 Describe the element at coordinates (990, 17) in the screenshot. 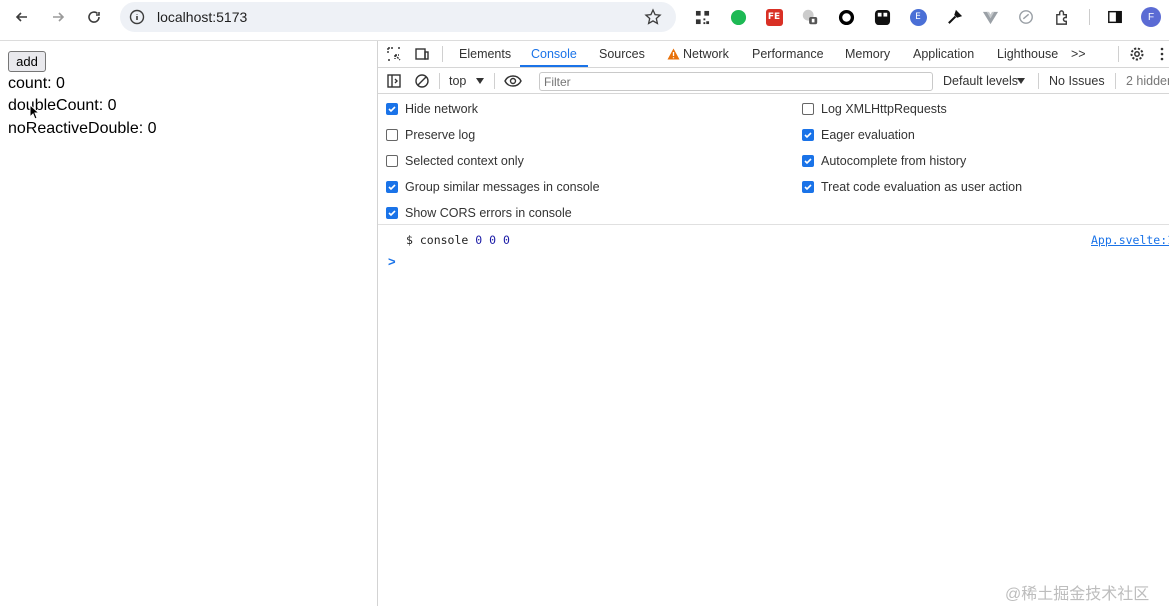

I see `vue-icon` at that location.